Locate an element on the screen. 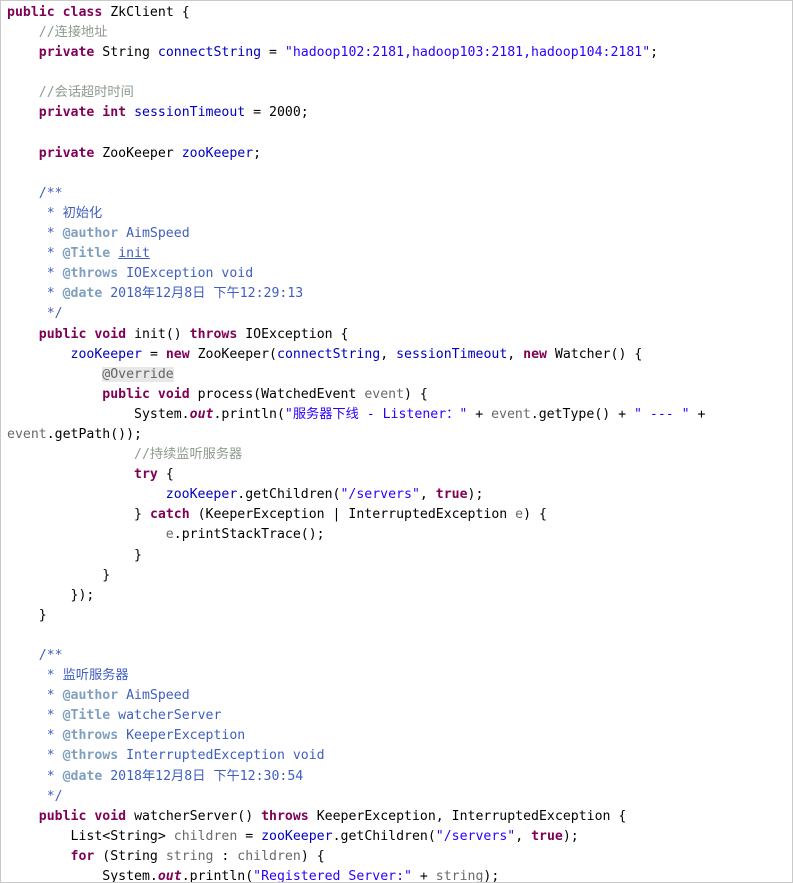 The width and height of the screenshot is (793, 883). code-token-pl: init() is located at coordinates (158, 334).